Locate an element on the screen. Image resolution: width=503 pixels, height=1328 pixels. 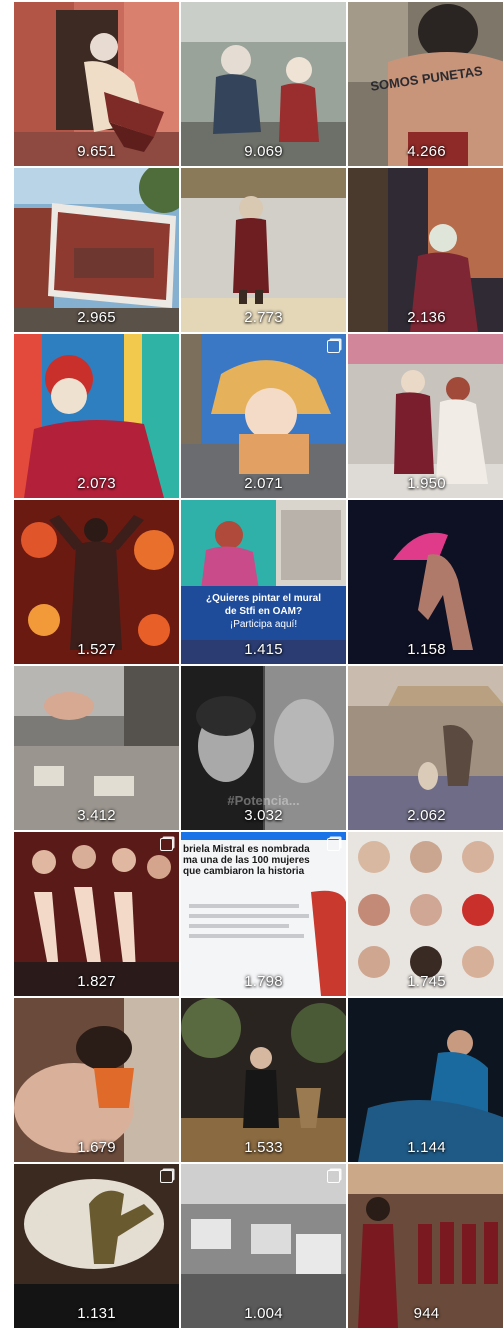
likes-count: 1.798 is located at coordinates (263, 981).